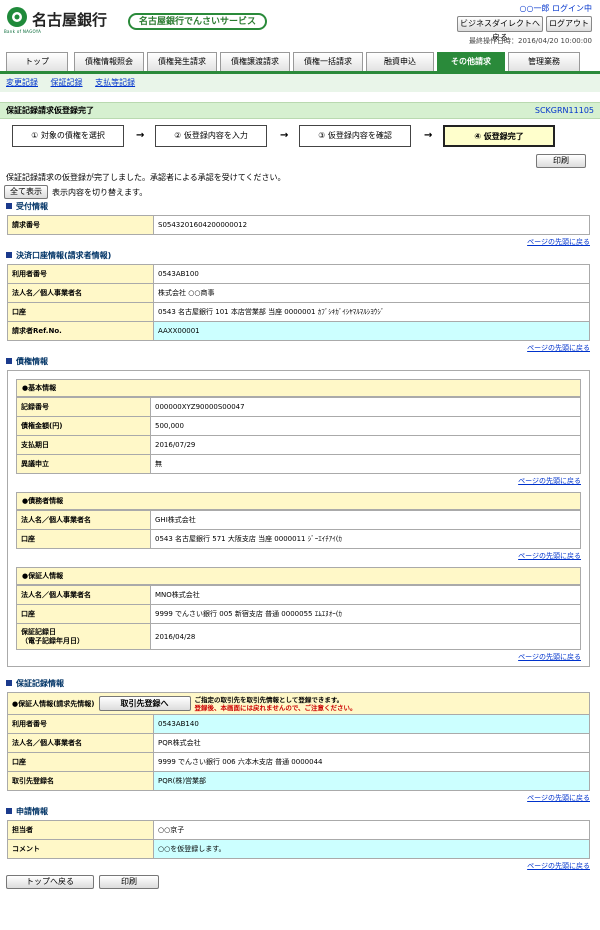 This screenshot has width=600, height=930. Describe the element at coordinates (298, 274) in the screenshot. I see `table-row: 利用者番号 0543AB100` at that location.